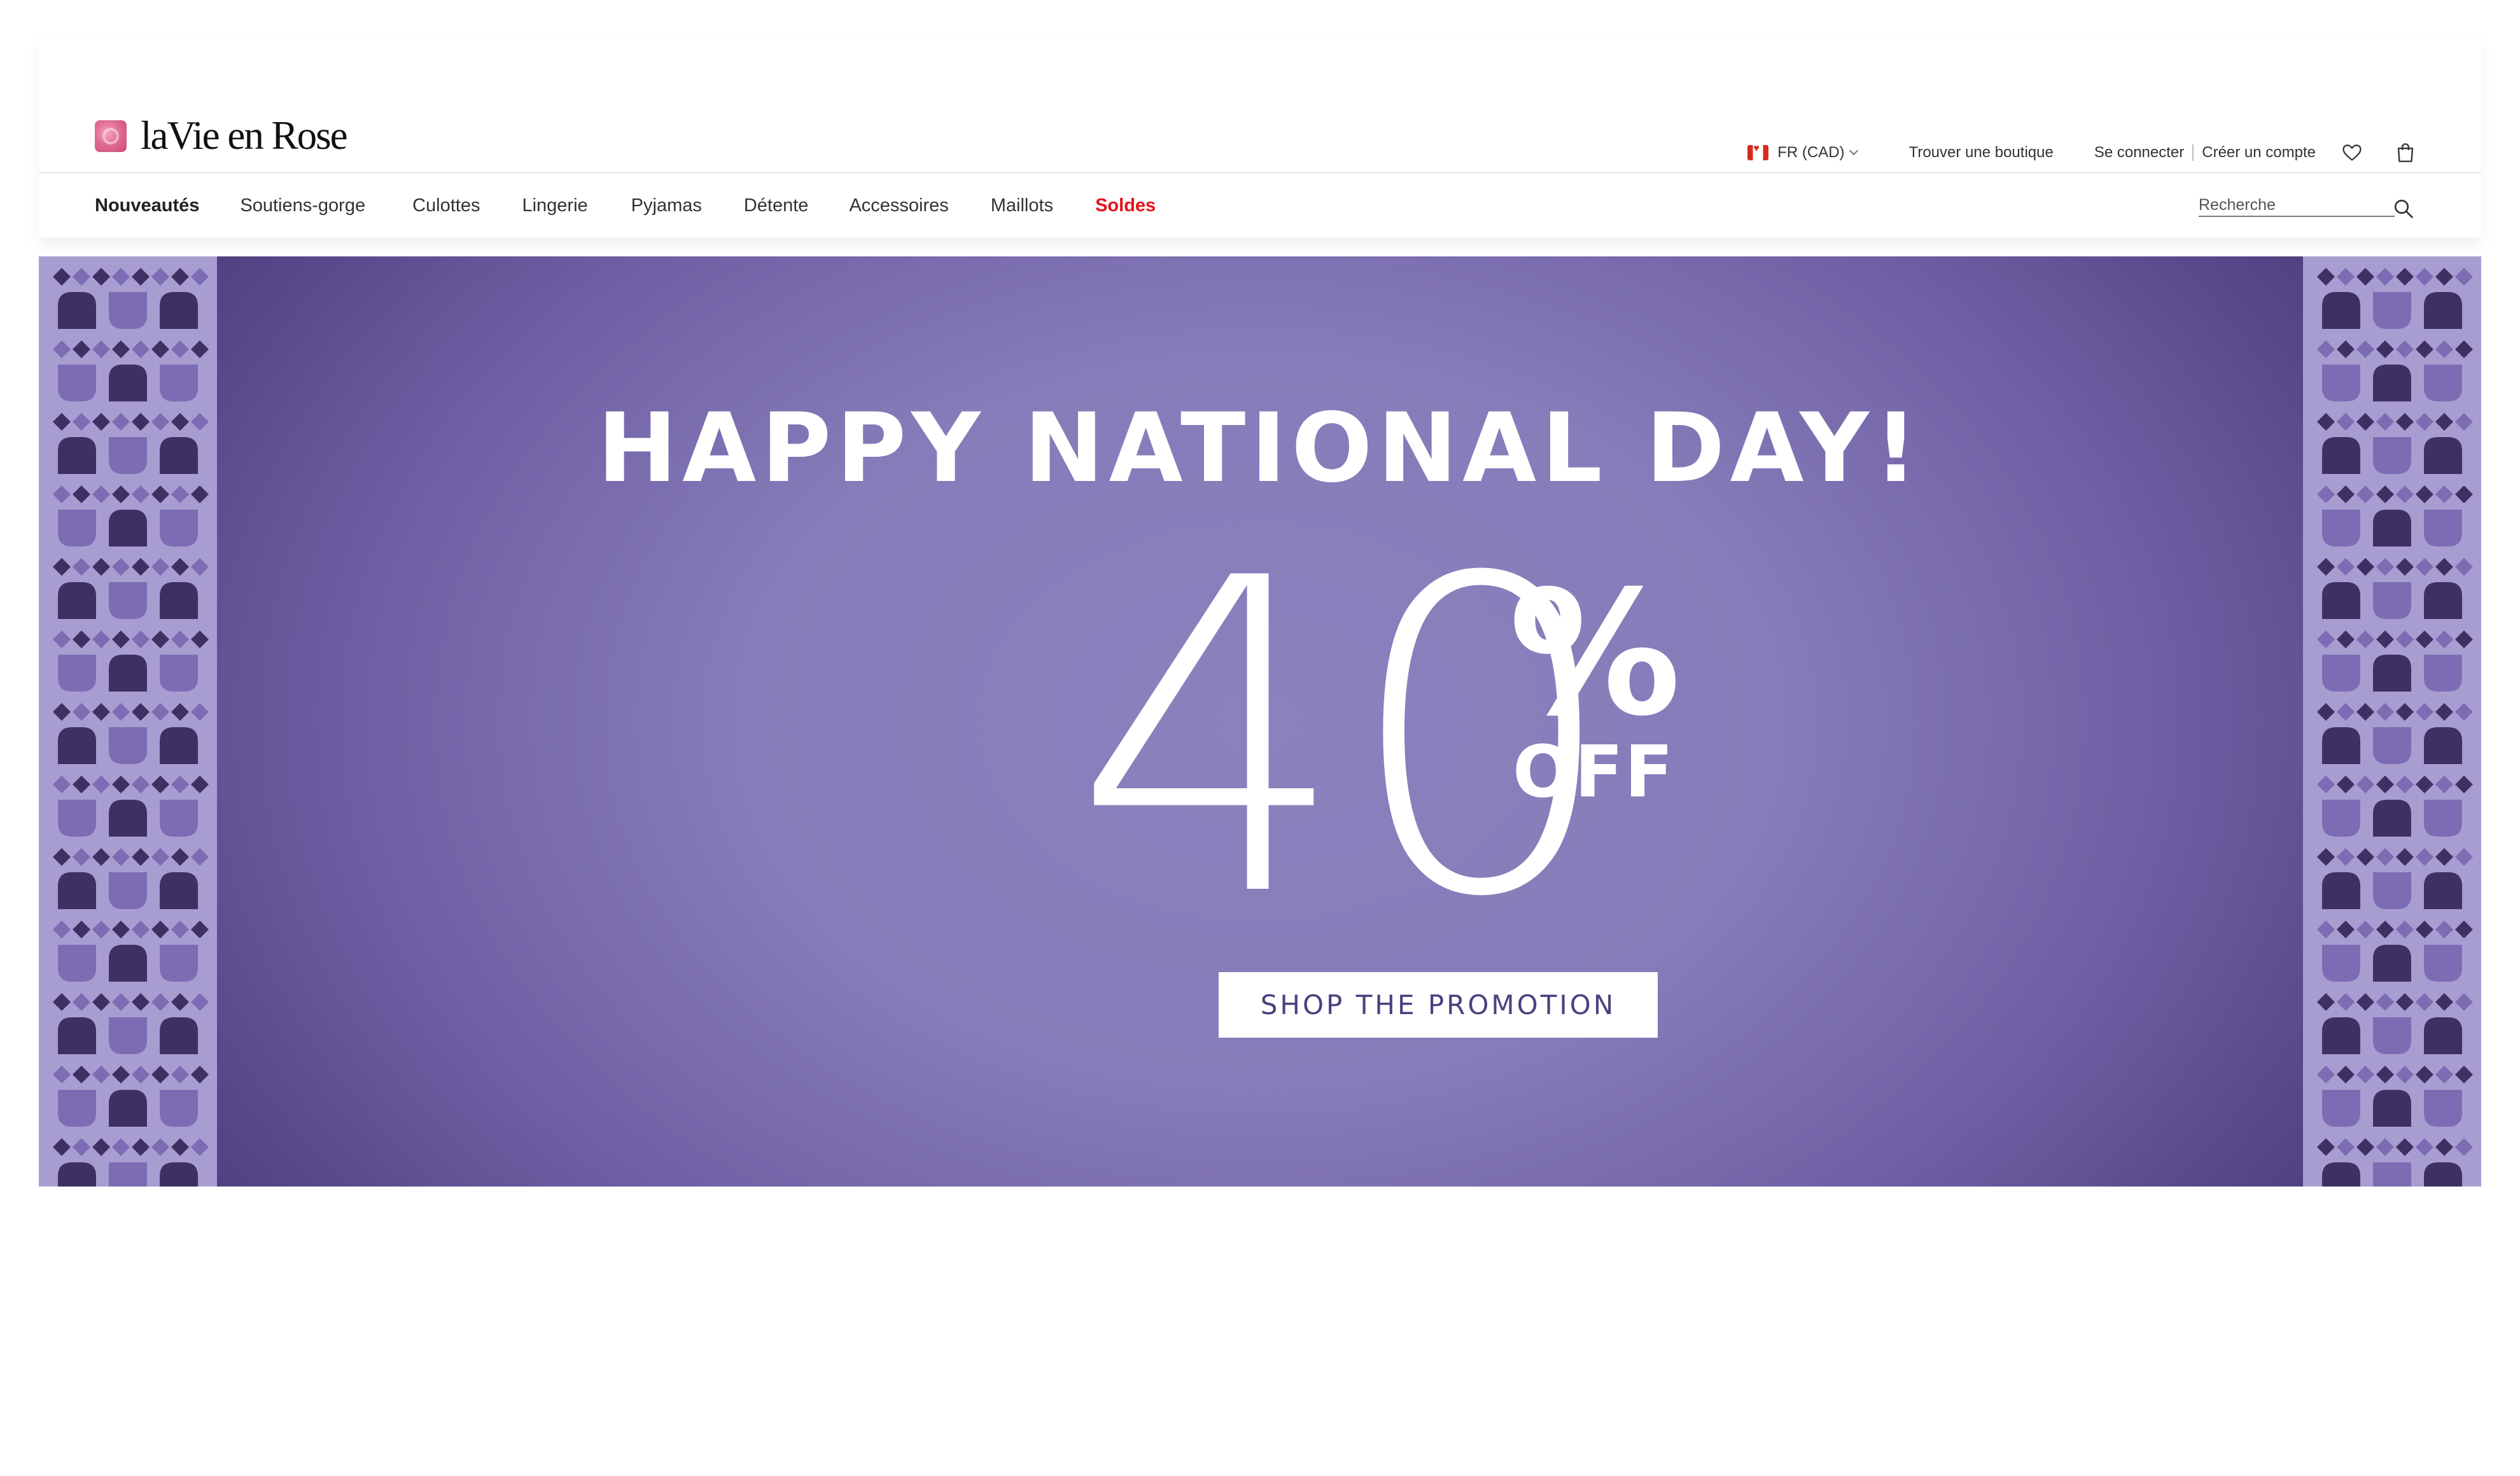  Describe the element at coordinates (1594, 772) in the screenshot. I see `off-label: OFF` at that location.